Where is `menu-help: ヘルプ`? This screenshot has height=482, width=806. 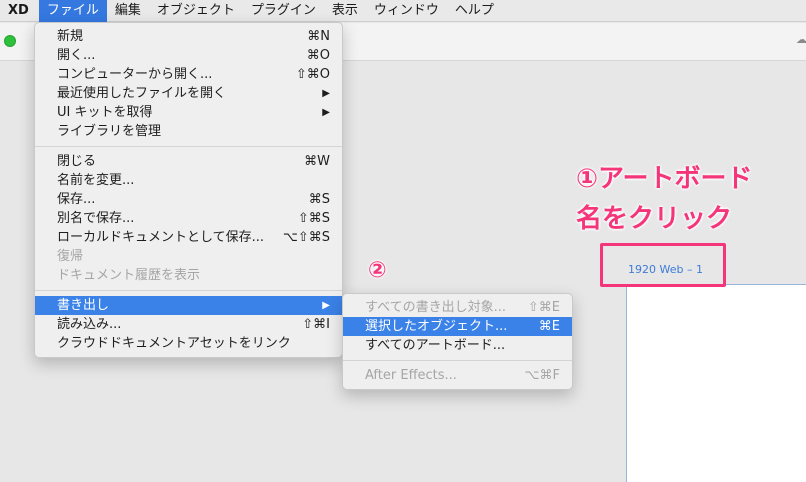 menu-help: ヘルプ is located at coordinates (474, 11).